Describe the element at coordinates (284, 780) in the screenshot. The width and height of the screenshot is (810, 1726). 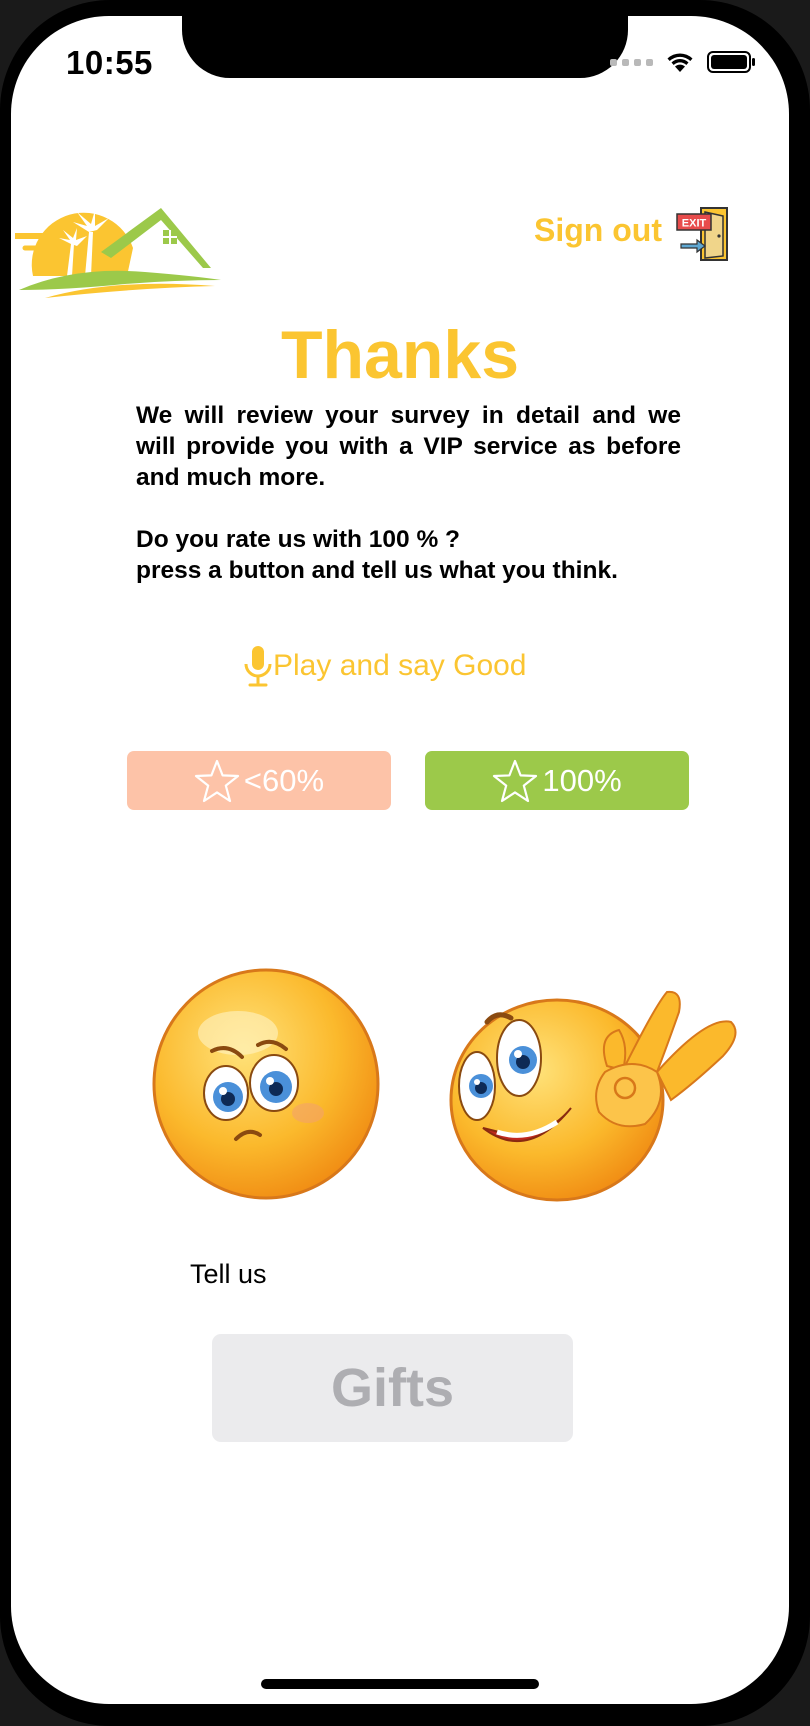
I see `rate-low-label: <60%` at that location.